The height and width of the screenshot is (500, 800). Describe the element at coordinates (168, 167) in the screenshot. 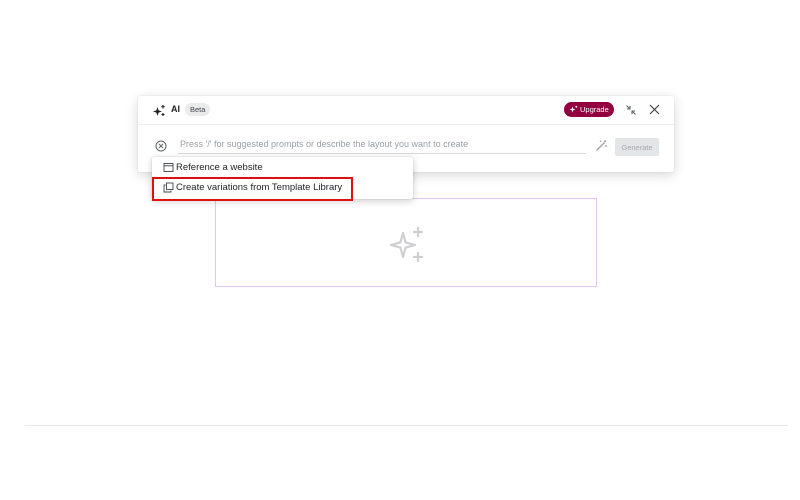

I see `browser-window-icon` at that location.